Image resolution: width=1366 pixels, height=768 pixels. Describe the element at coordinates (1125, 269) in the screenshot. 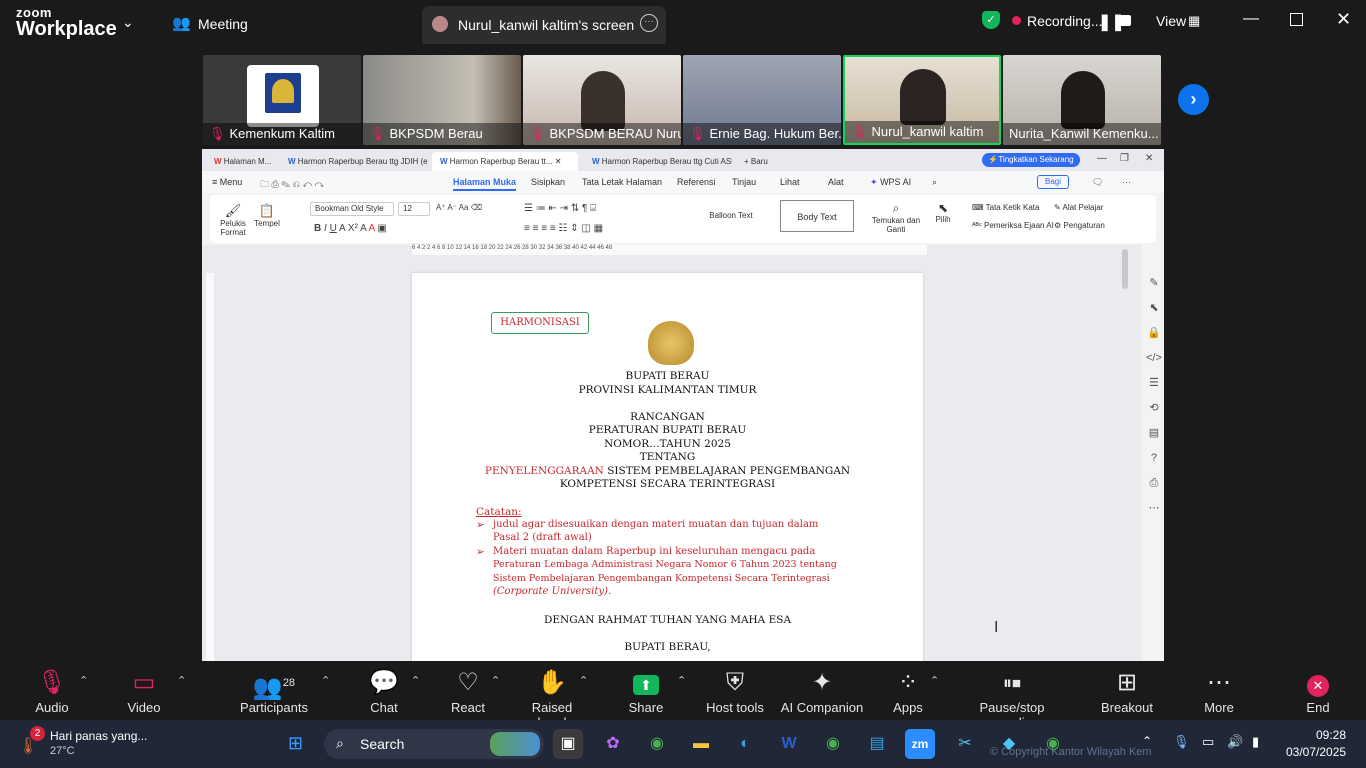

I see `scrollbar-thumb` at that location.